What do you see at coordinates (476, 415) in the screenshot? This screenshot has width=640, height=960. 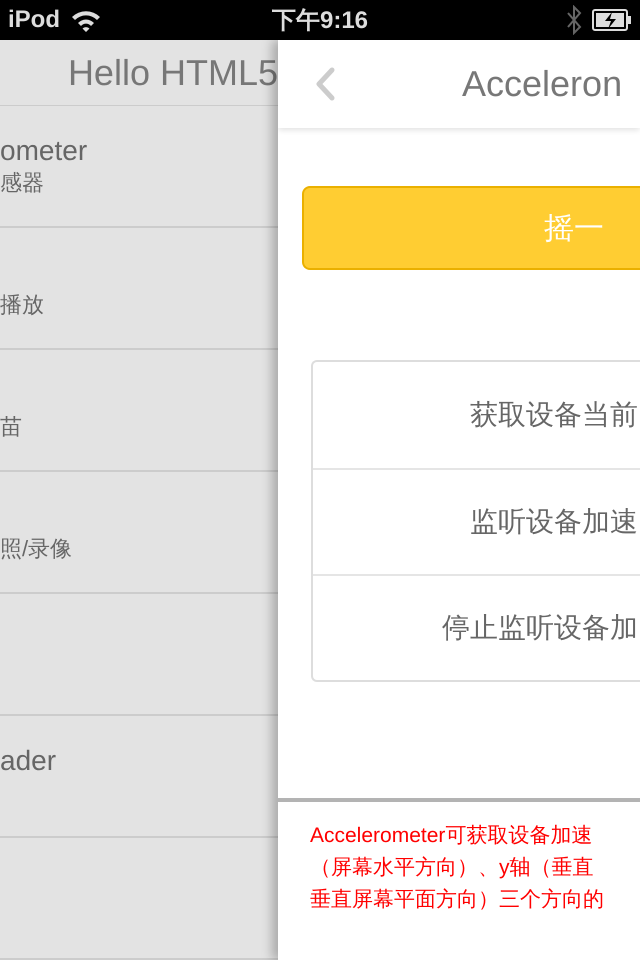 I see `action-item: 获取设备当前` at bounding box center [476, 415].